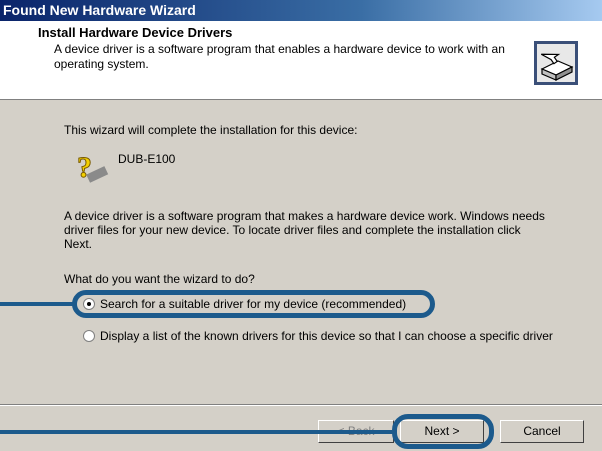 The width and height of the screenshot is (602, 451). What do you see at coordinates (197, 432) in the screenshot?
I see `next-button-leader-line` at bounding box center [197, 432].